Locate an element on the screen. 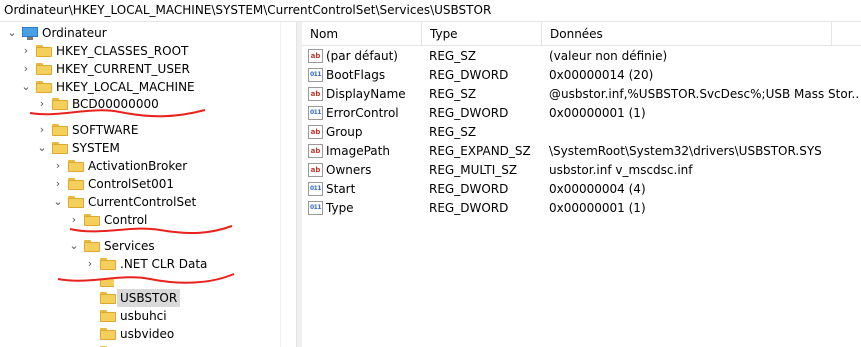 This screenshot has width=861, height=347. value-data: 0x00000014 (20) is located at coordinates (601, 75).